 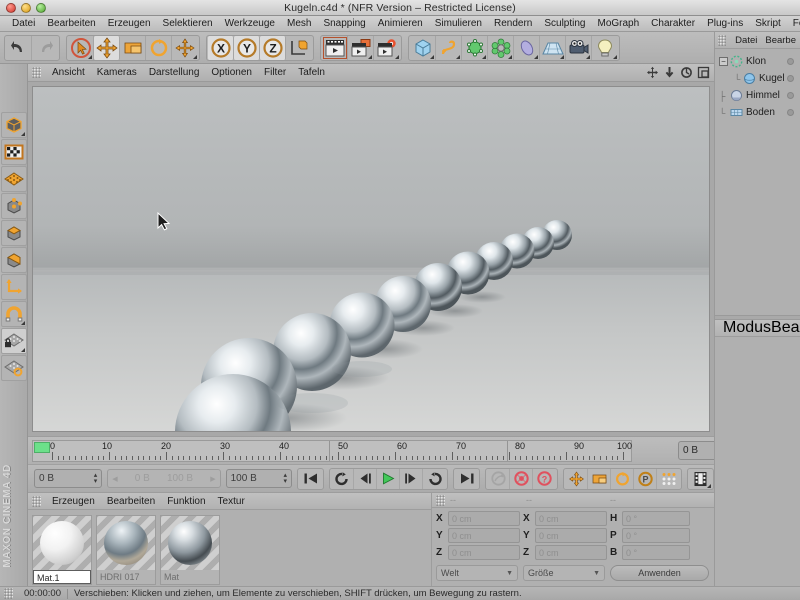 What do you see at coordinates (434, 479) in the screenshot?
I see `play-reverse-button` at bounding box center [434, 479].